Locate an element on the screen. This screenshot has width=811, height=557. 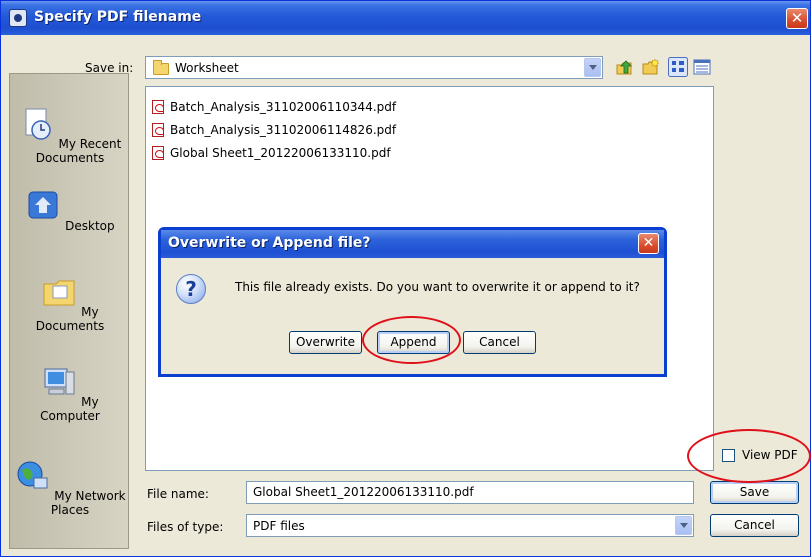
file-type-value: PDF files is located at coordinates (279, 526).